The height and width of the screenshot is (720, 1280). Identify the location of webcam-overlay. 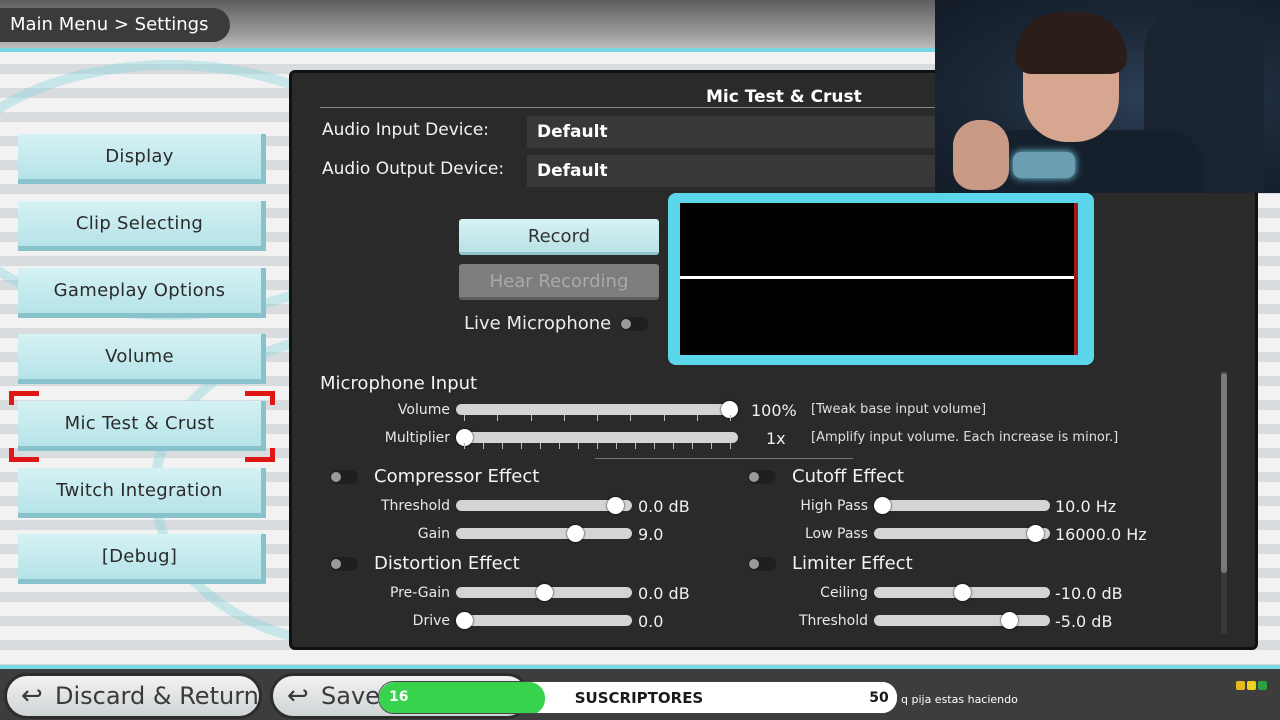
(1107, 96).